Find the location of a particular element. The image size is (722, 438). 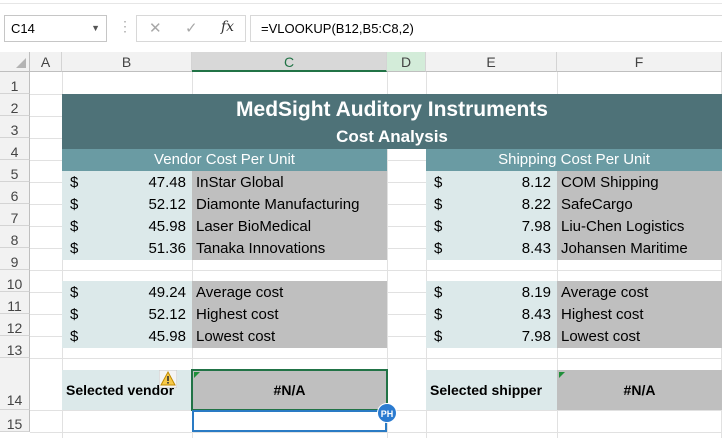

column-header-c: C is located at coordinates (289, 62).